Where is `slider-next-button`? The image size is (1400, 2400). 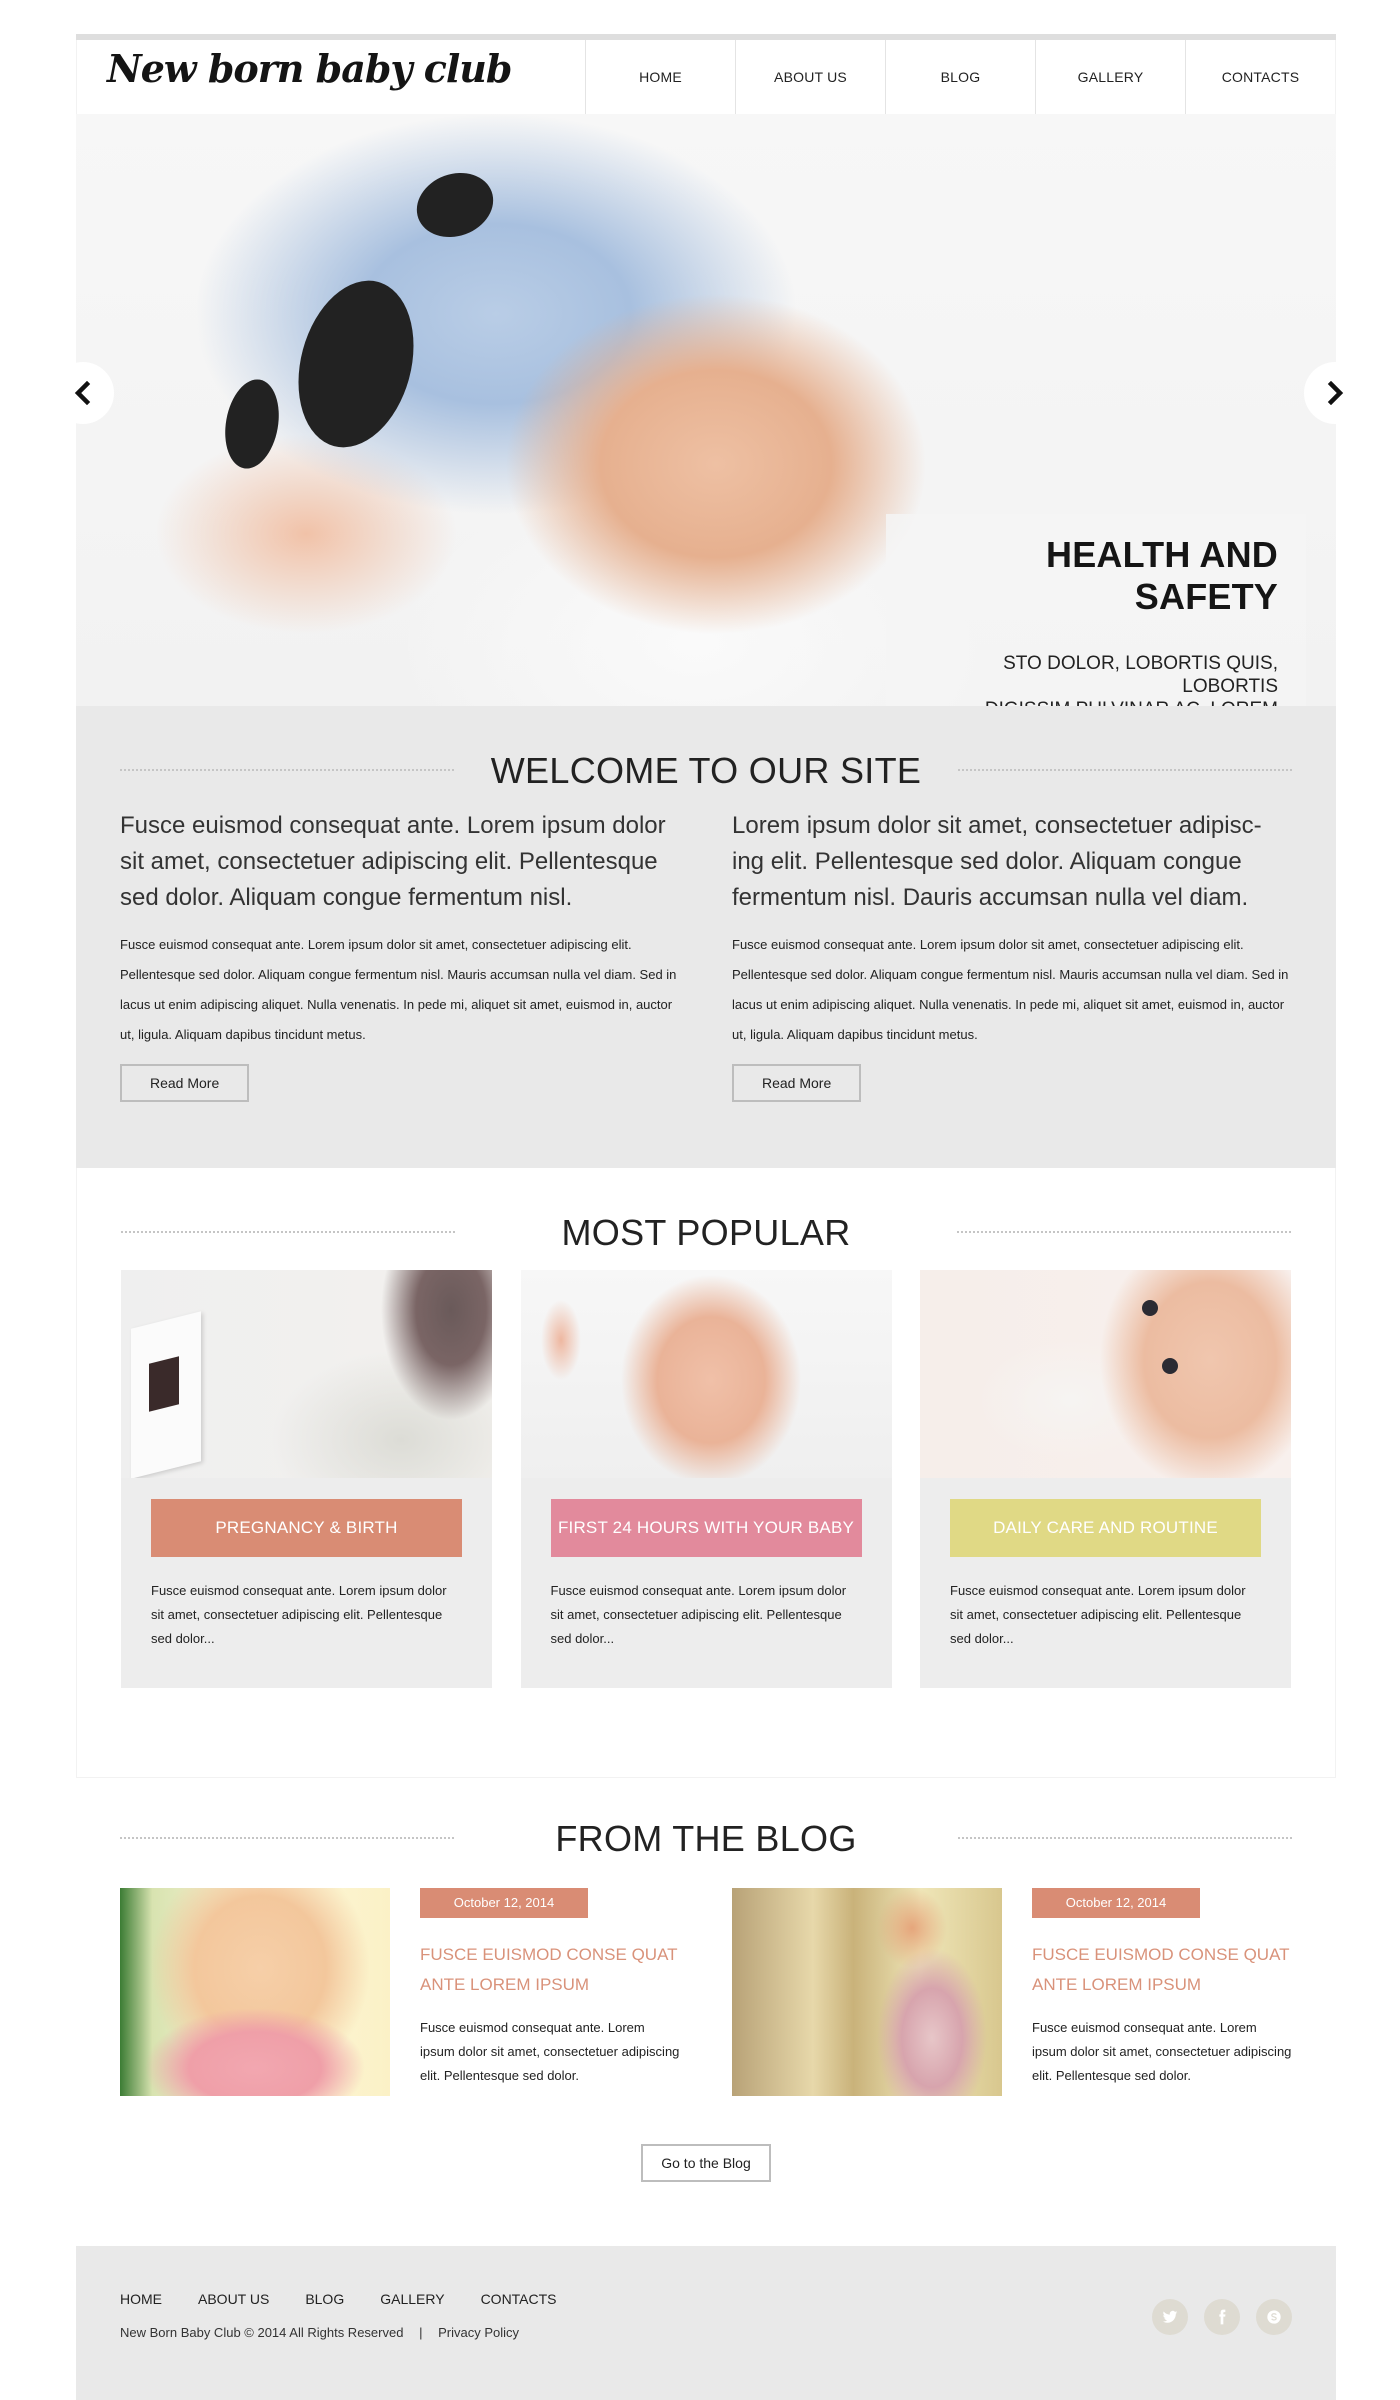 slider-next-button is located at coordinates (1335, 393).